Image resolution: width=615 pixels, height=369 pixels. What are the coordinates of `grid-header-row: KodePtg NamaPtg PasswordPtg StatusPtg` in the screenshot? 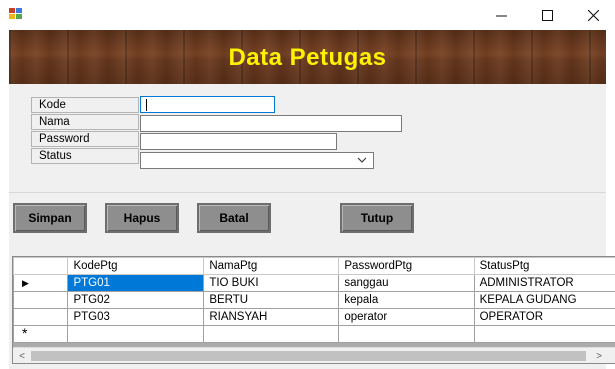 It's located at (314, 266).